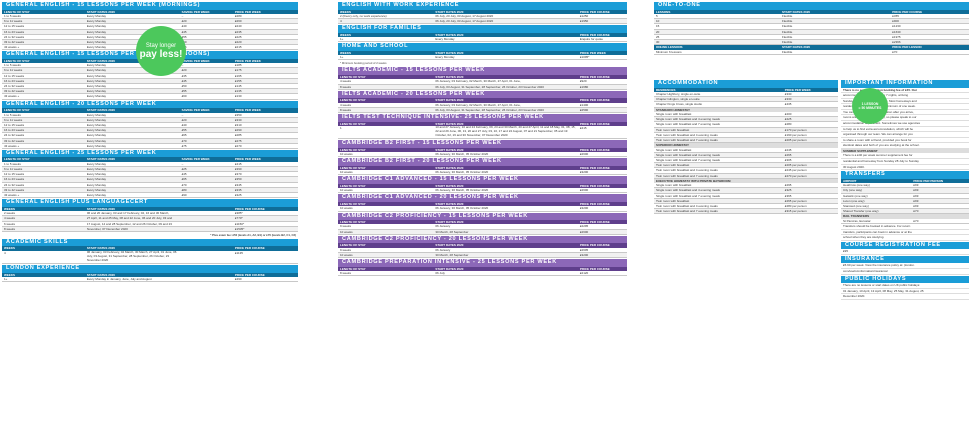 The image size is (971, 425). Describe the element at coordinates (788, 154) in the screenshot. I see `table-cell: £265` at that location.